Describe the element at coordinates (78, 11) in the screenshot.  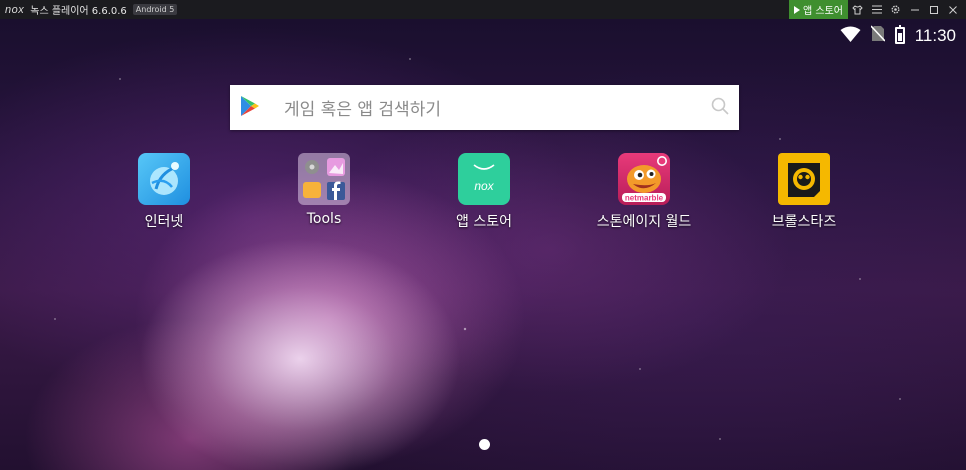
I see `window-title: 녹스 플레이어 6.6.0.6` at that location.